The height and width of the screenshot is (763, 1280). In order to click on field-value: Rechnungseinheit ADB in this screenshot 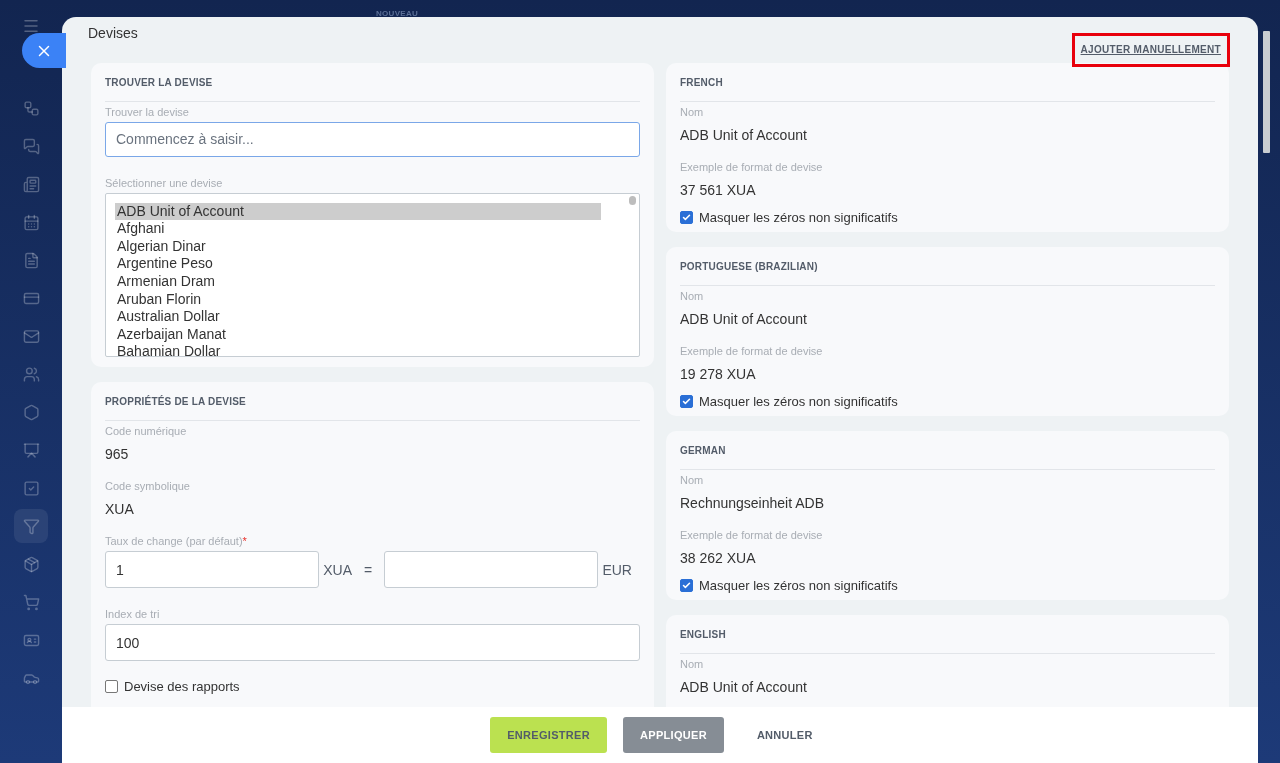, I will do `click(752, 503)`.